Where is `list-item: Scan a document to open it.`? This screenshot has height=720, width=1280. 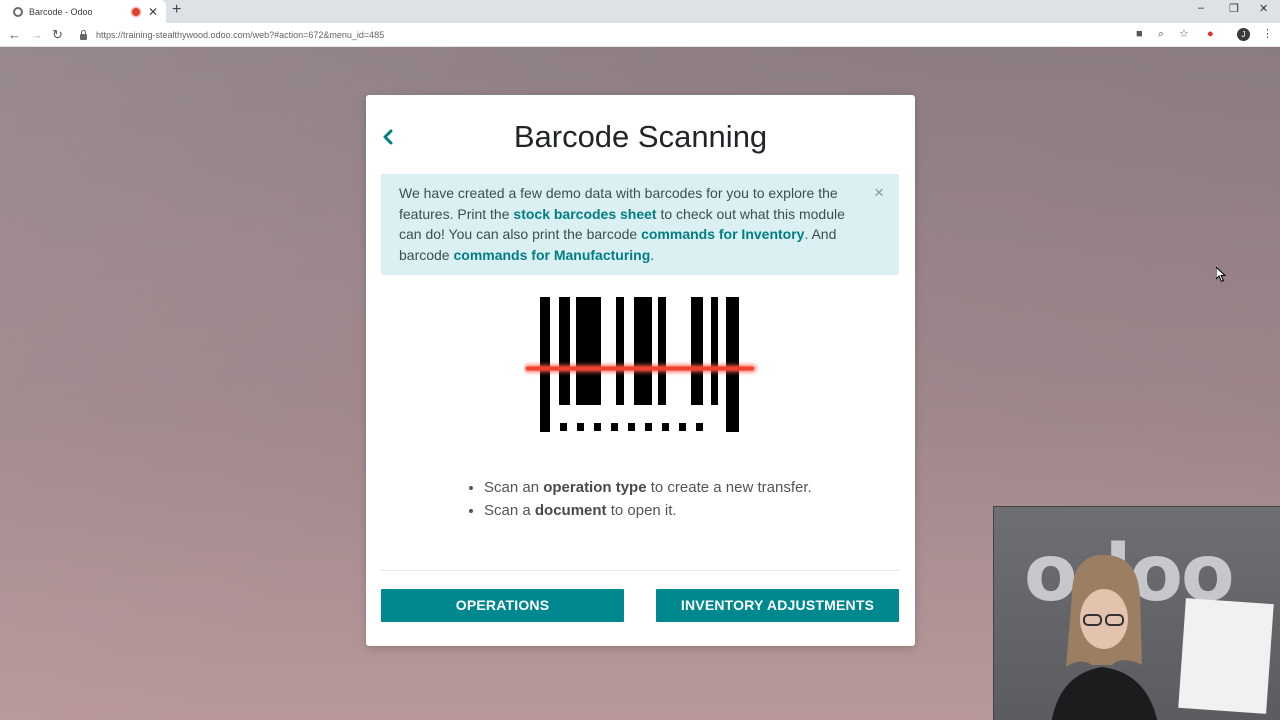 list-item: Scan a document to open it. is located at coordinates (640, 510).